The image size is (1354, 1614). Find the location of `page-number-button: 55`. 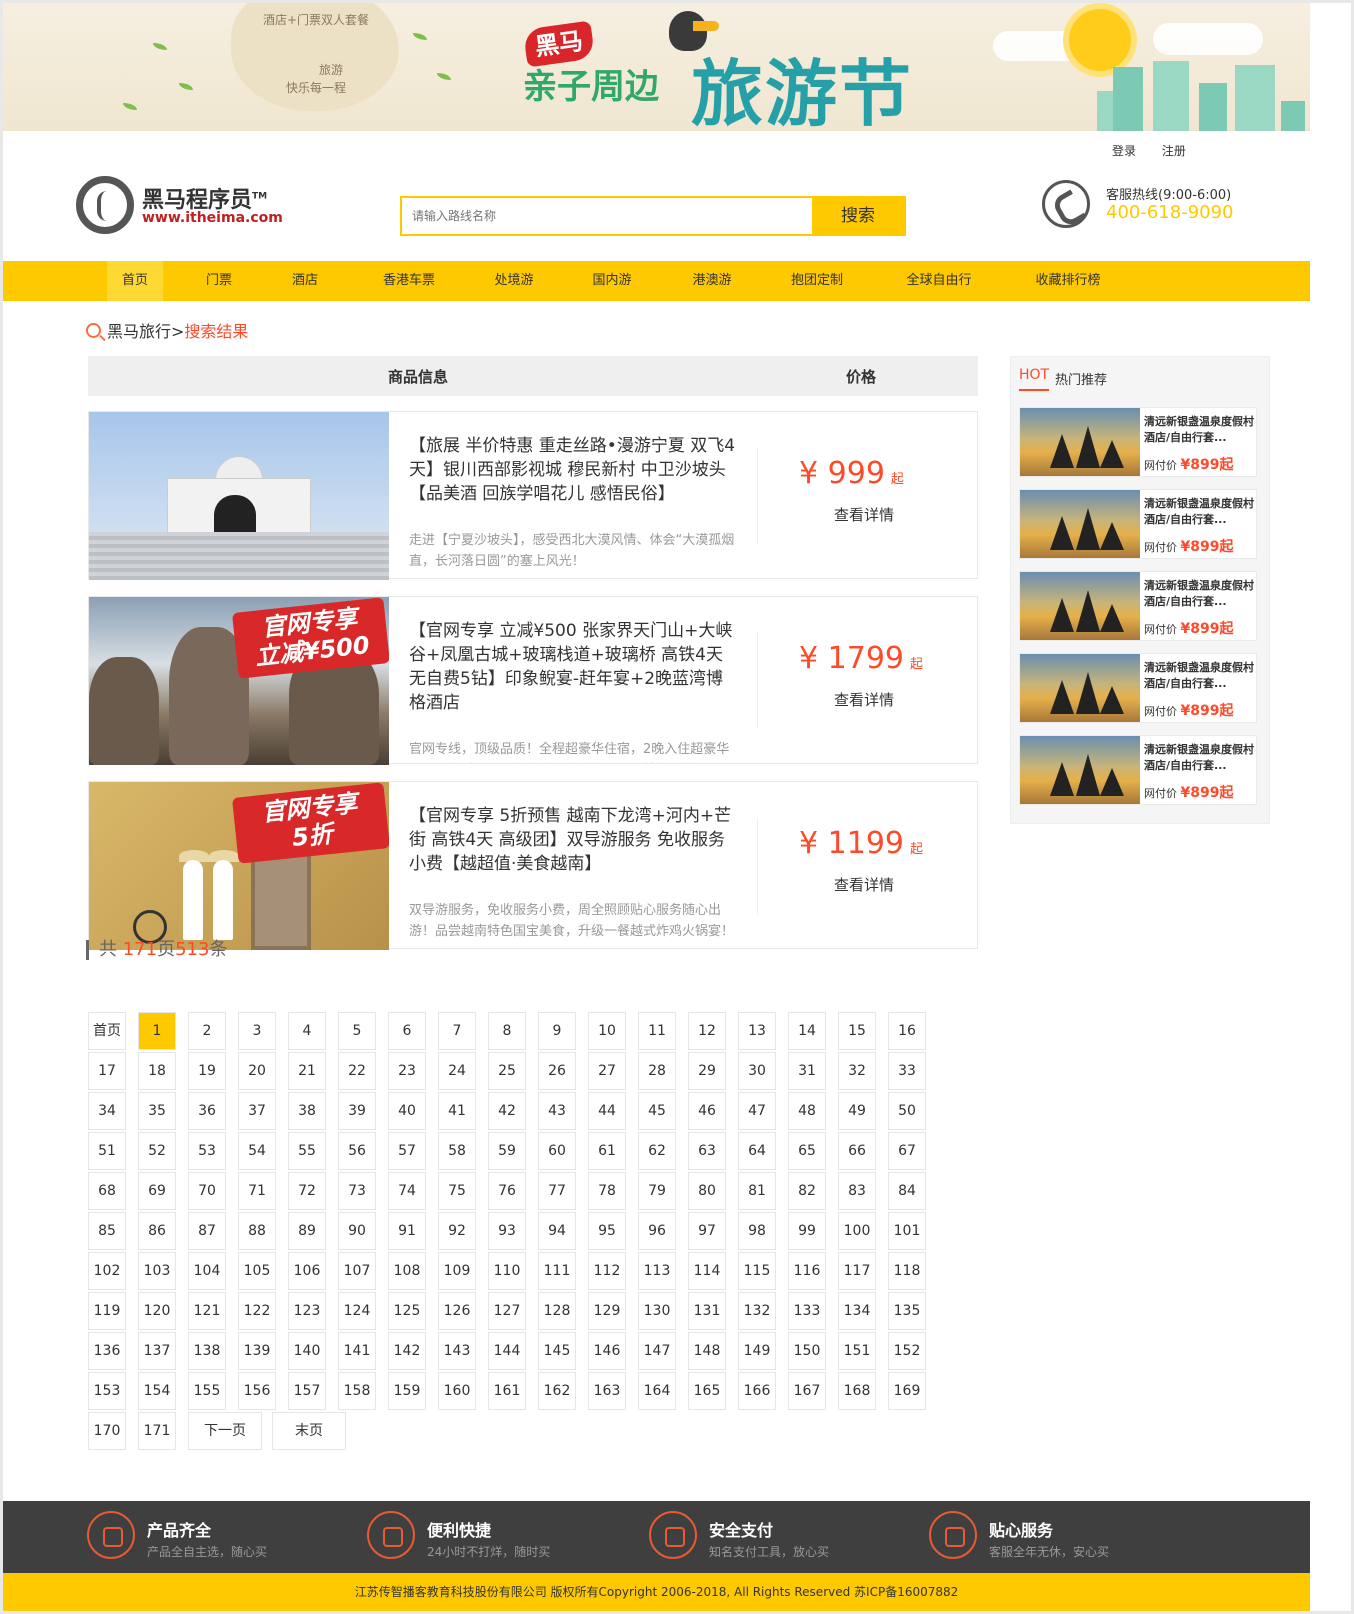

page-number-button: 55 is located at coordinates (307, 1151).